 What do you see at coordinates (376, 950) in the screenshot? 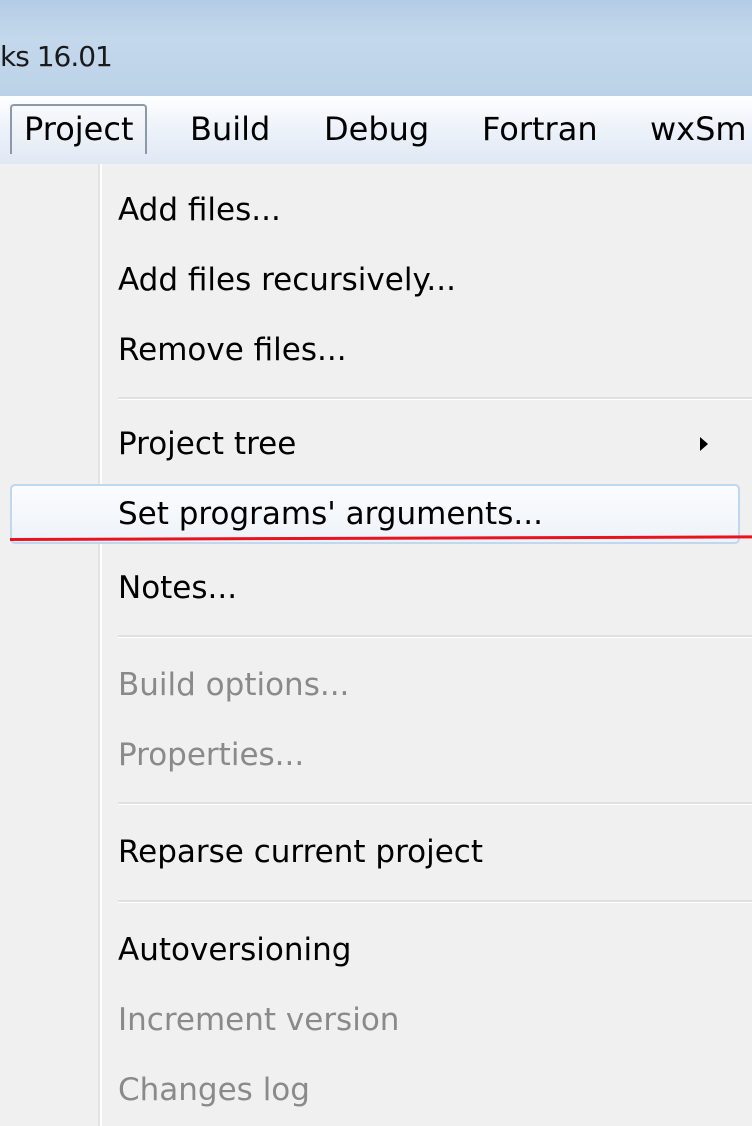
I see `menu-item-autoversioning: Autoversioning` at bounding box center [376, 950].